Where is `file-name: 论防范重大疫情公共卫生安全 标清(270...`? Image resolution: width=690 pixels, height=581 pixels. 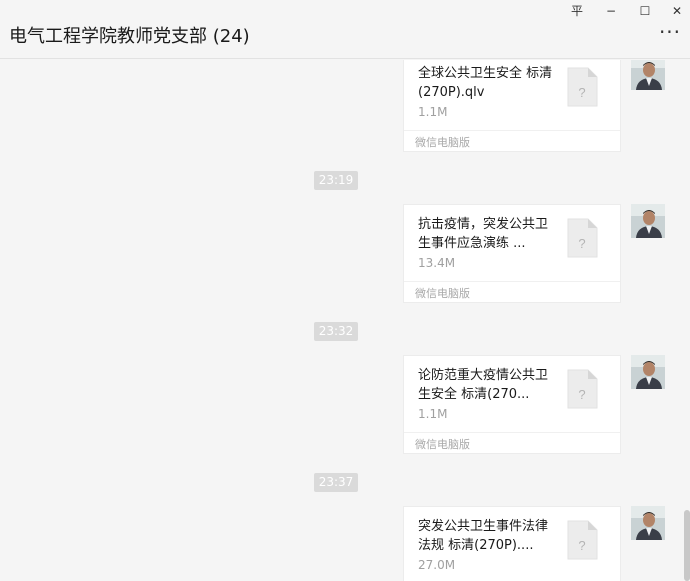 file-name: 论防范重大疫情公共卫生安全 标清(270... is located at coordinates (483, 385).